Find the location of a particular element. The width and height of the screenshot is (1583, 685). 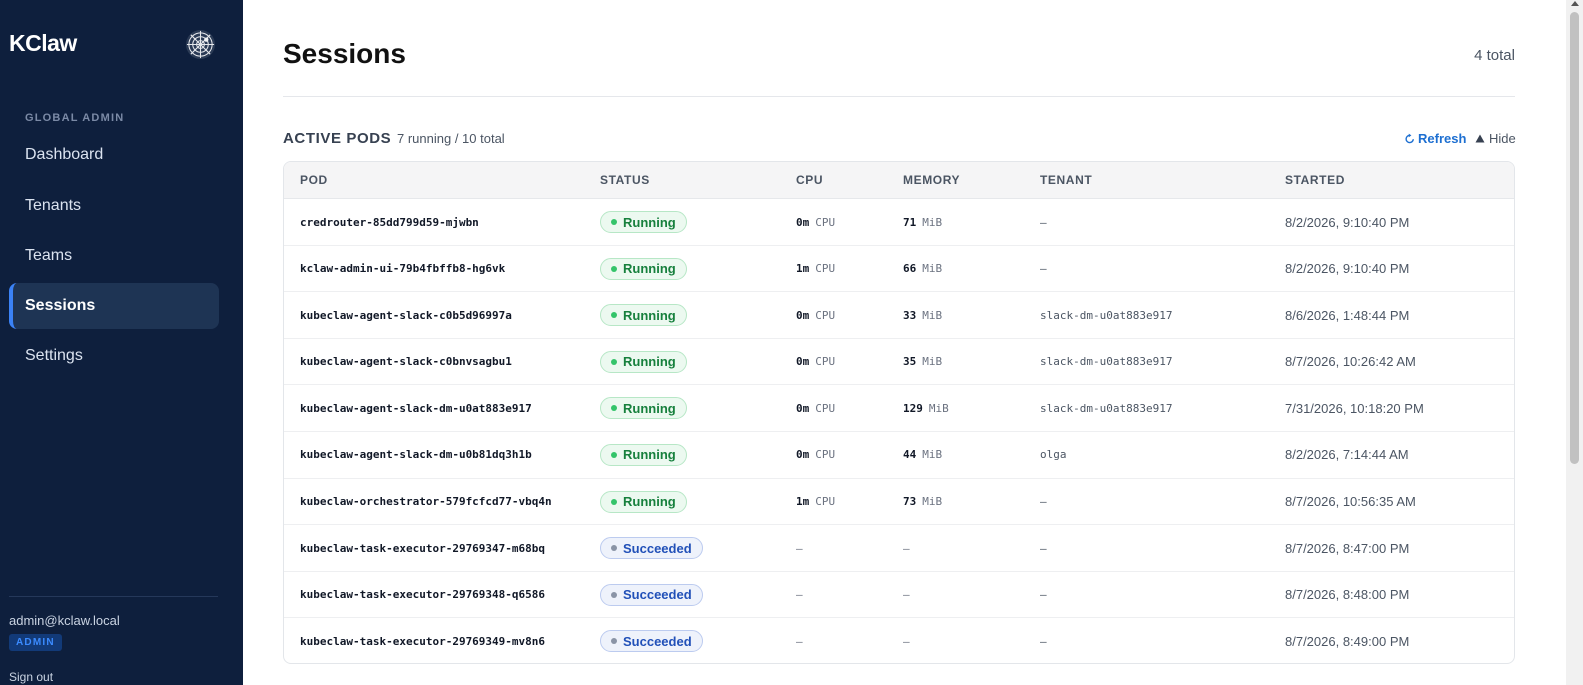

started-value: 8/7/2026, 10:26:42 AM is located at coordinates (1350, 362).